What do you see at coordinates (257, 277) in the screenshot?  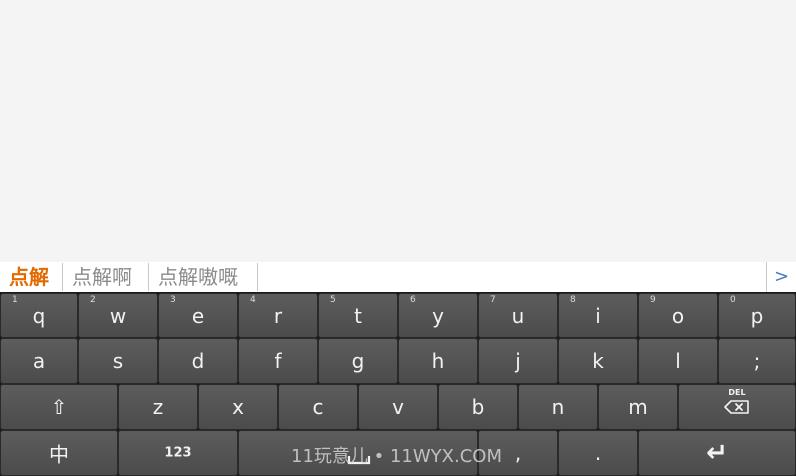 I see `candidate-divider` at bounding box center [257, 277].